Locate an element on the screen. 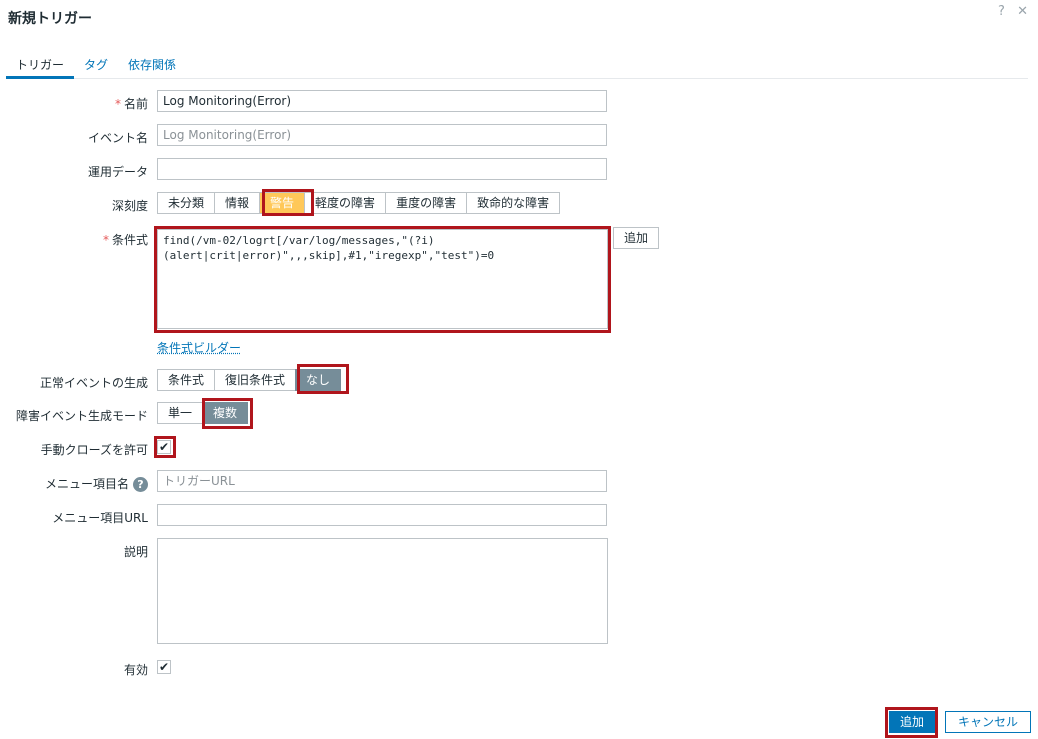 This screenshot has width=1038, height=739. severity-disaster: 致命的な障害 is located at coordinates (513, 203).